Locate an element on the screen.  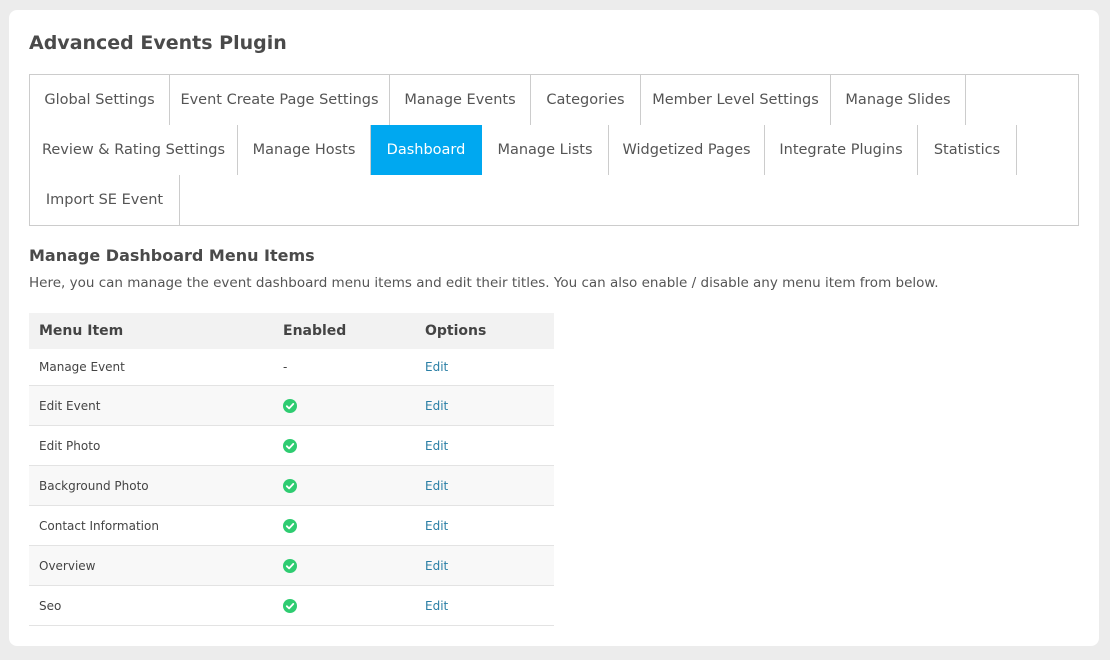
tab-statistics: Statistics is located at coordinates (967, 150).